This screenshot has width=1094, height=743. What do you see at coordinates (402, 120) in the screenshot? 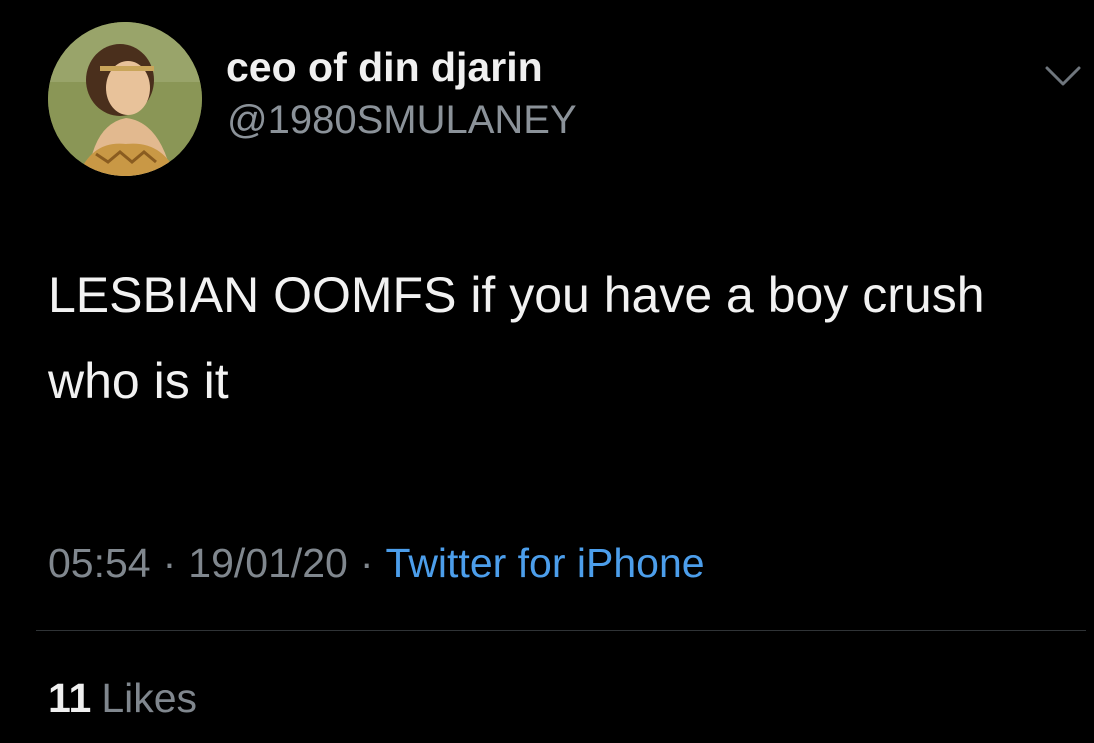
I see `user-handle: @1980SMULANEY` at bounding box center [402, 120].